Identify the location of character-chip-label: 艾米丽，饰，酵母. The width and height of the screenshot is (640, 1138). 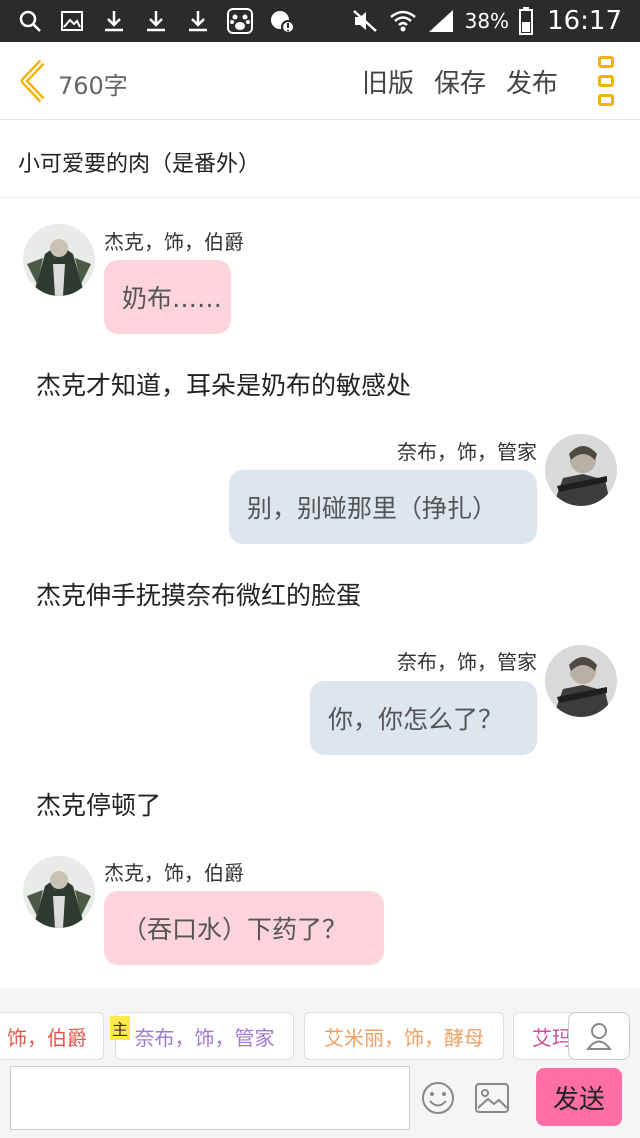
(404, 1037).